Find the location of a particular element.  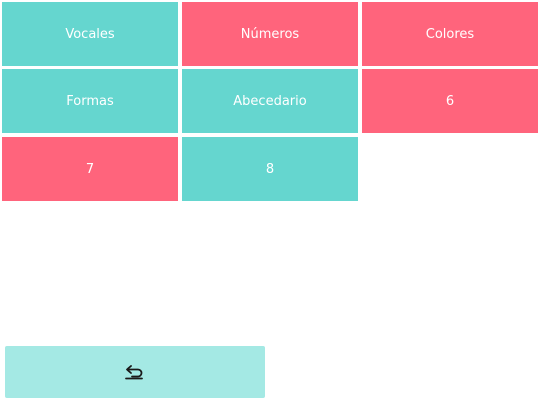

tile-label: 6 is located at coordinates (450, 101).